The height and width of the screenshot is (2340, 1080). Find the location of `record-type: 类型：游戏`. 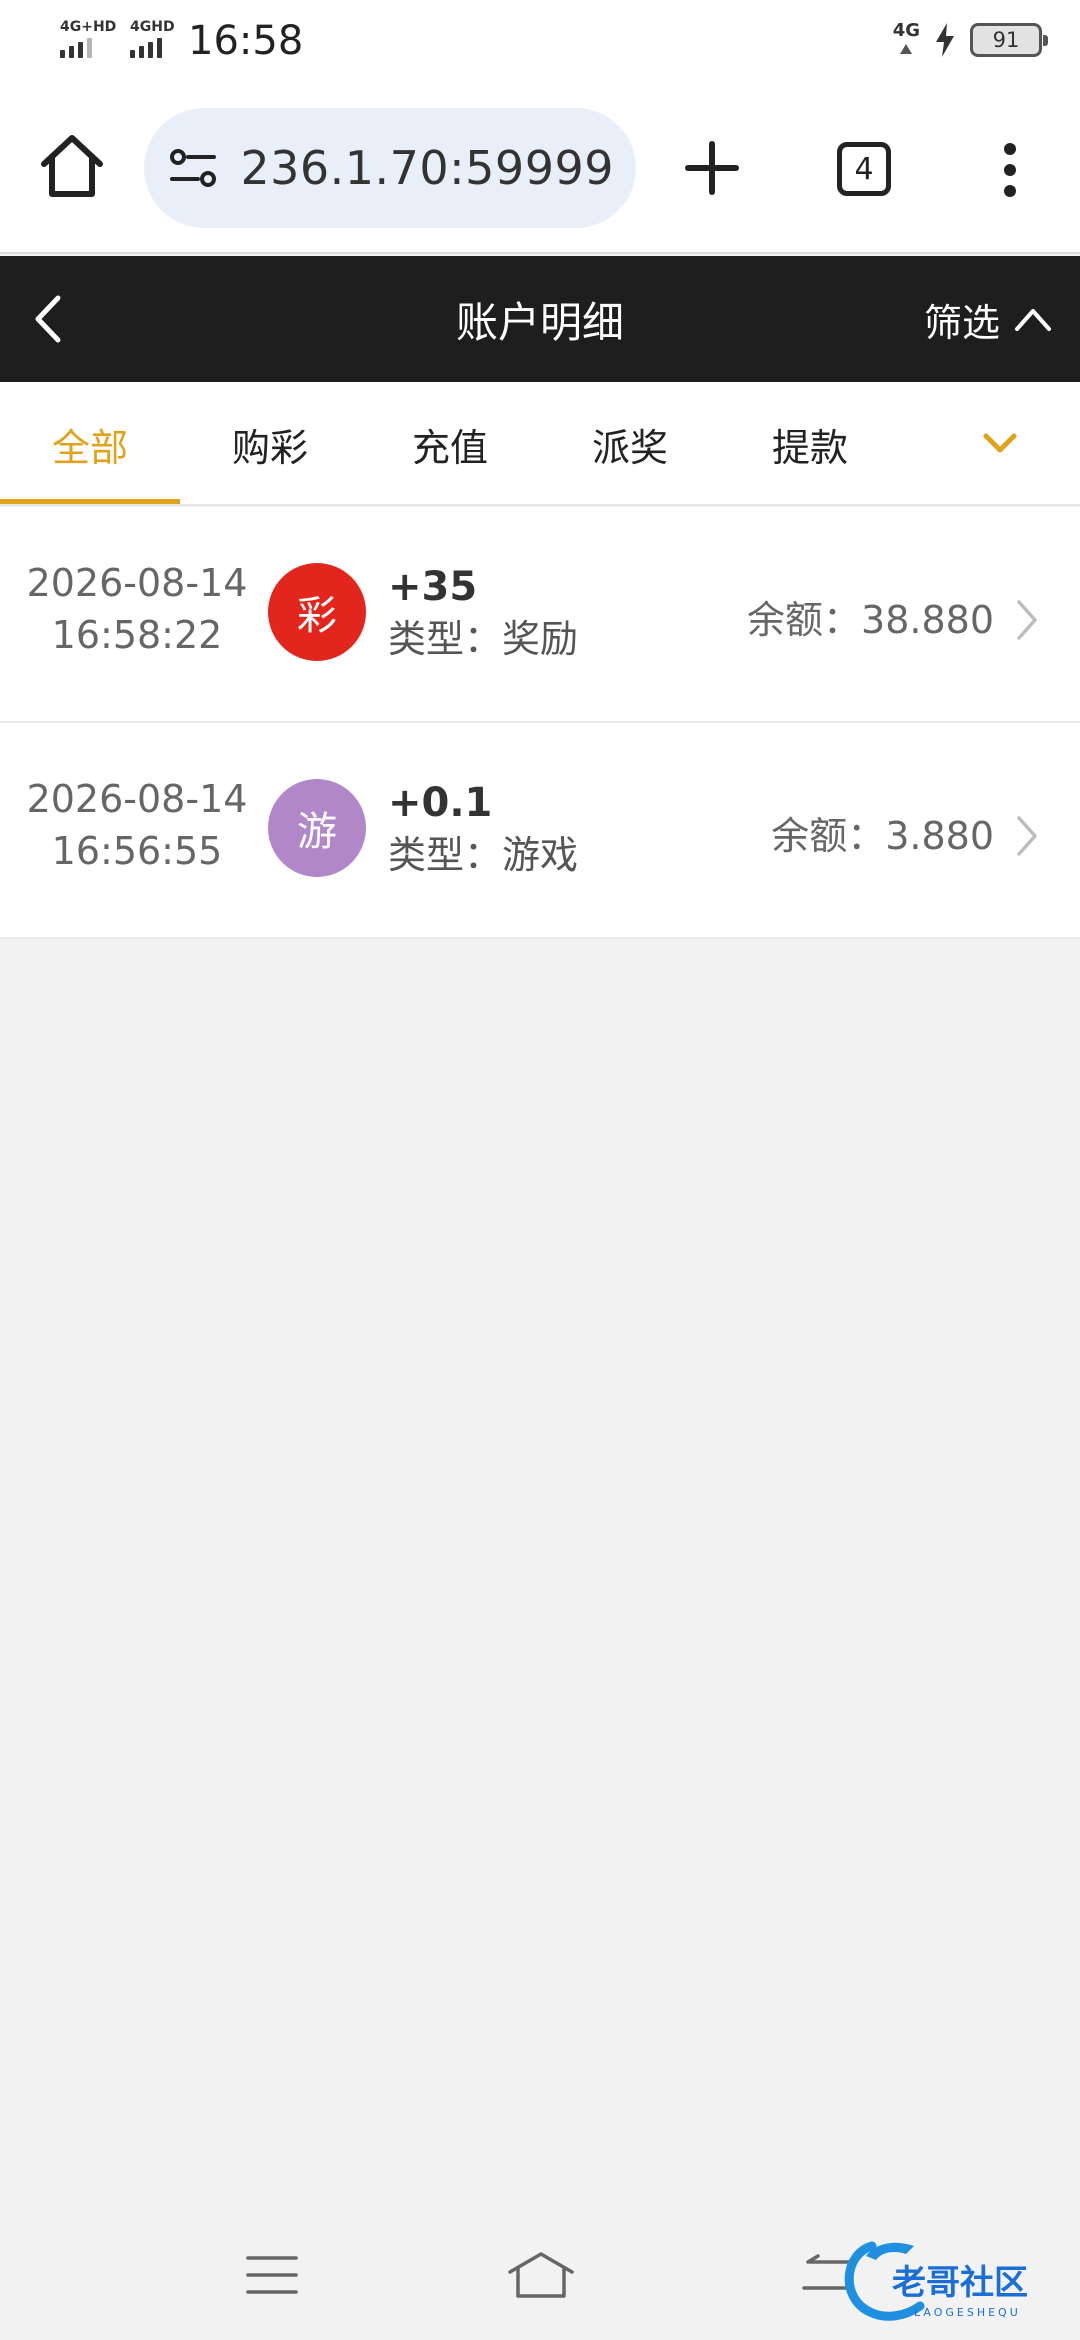

record-type: 类型：游戏 is located at coordinates (483, 855).